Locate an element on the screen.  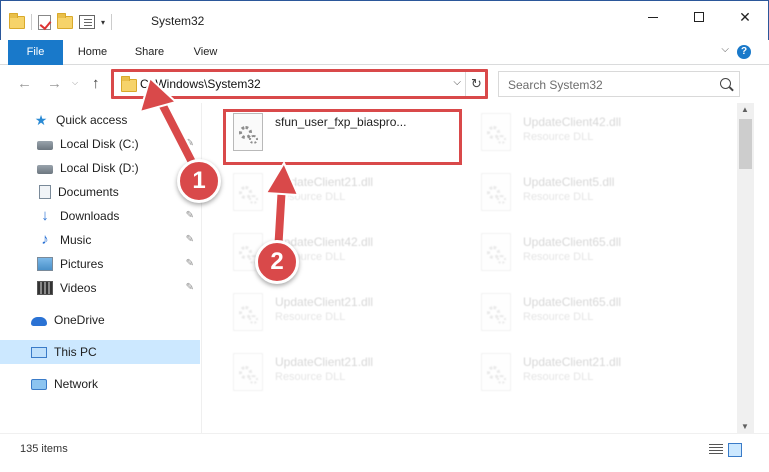
properties-check-icon is located at coordinates (44, 22).